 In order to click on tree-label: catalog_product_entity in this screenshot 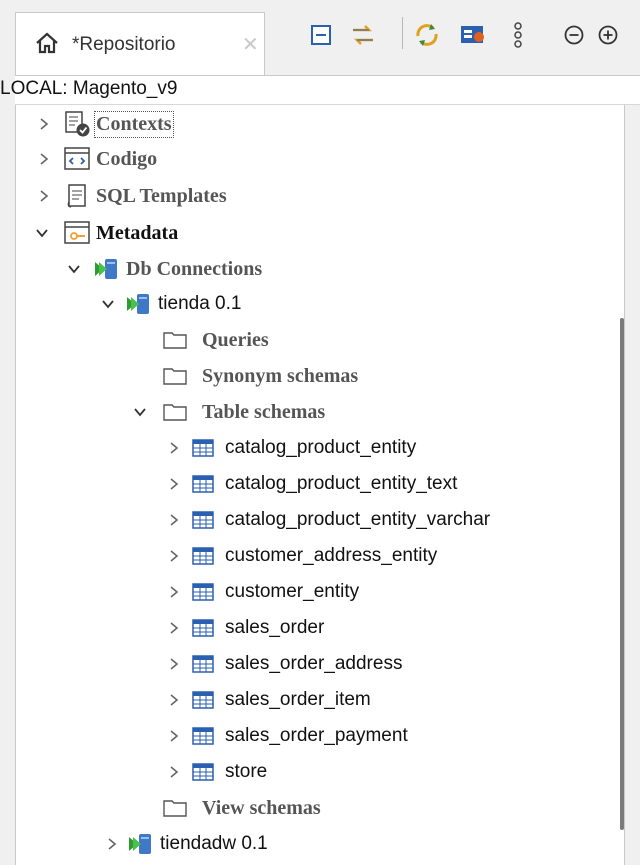, I will do `click(321, 447)`.